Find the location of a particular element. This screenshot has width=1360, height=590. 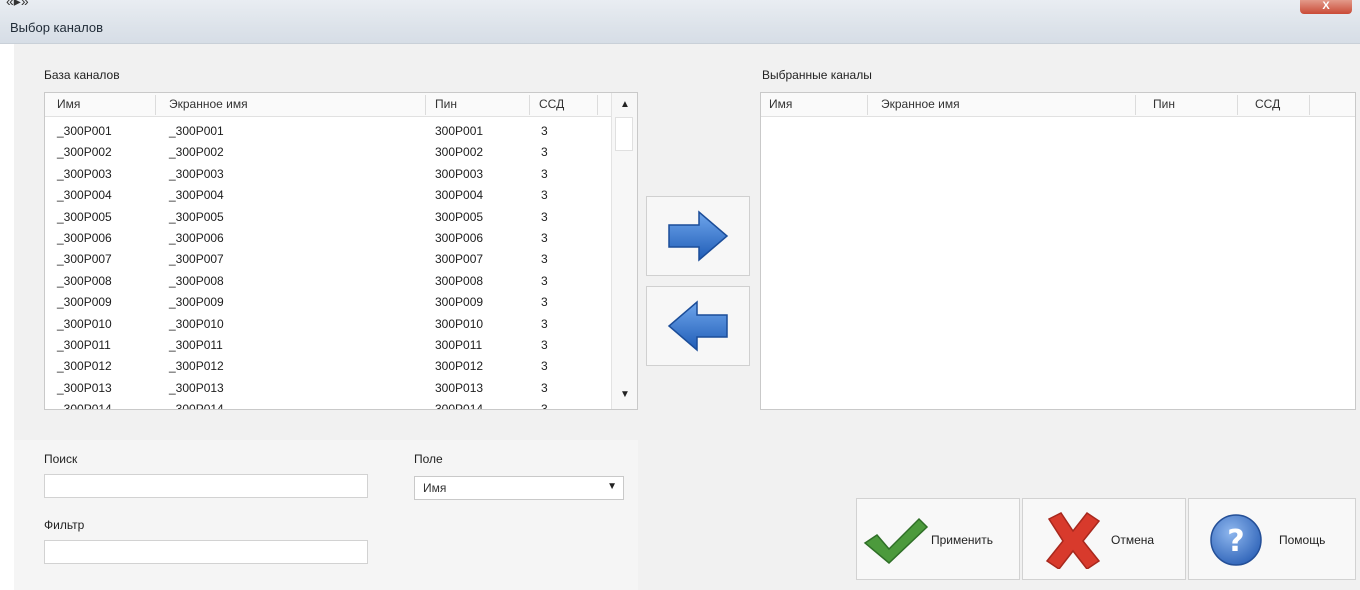

table-row: _300P011 _300P011 300P011 3 is located at coordinates (325, 348).